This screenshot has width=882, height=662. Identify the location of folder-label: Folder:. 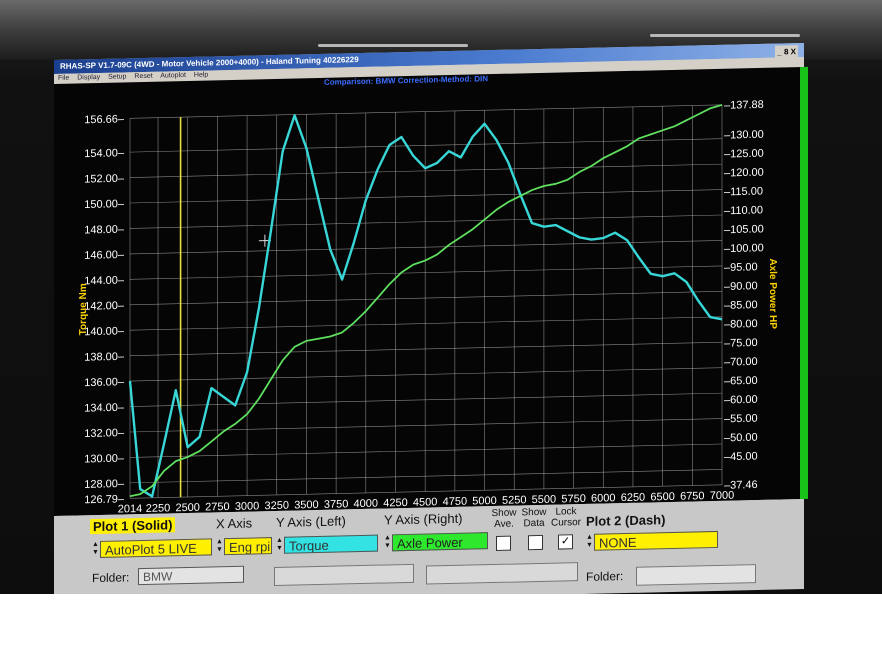
(111, 578).